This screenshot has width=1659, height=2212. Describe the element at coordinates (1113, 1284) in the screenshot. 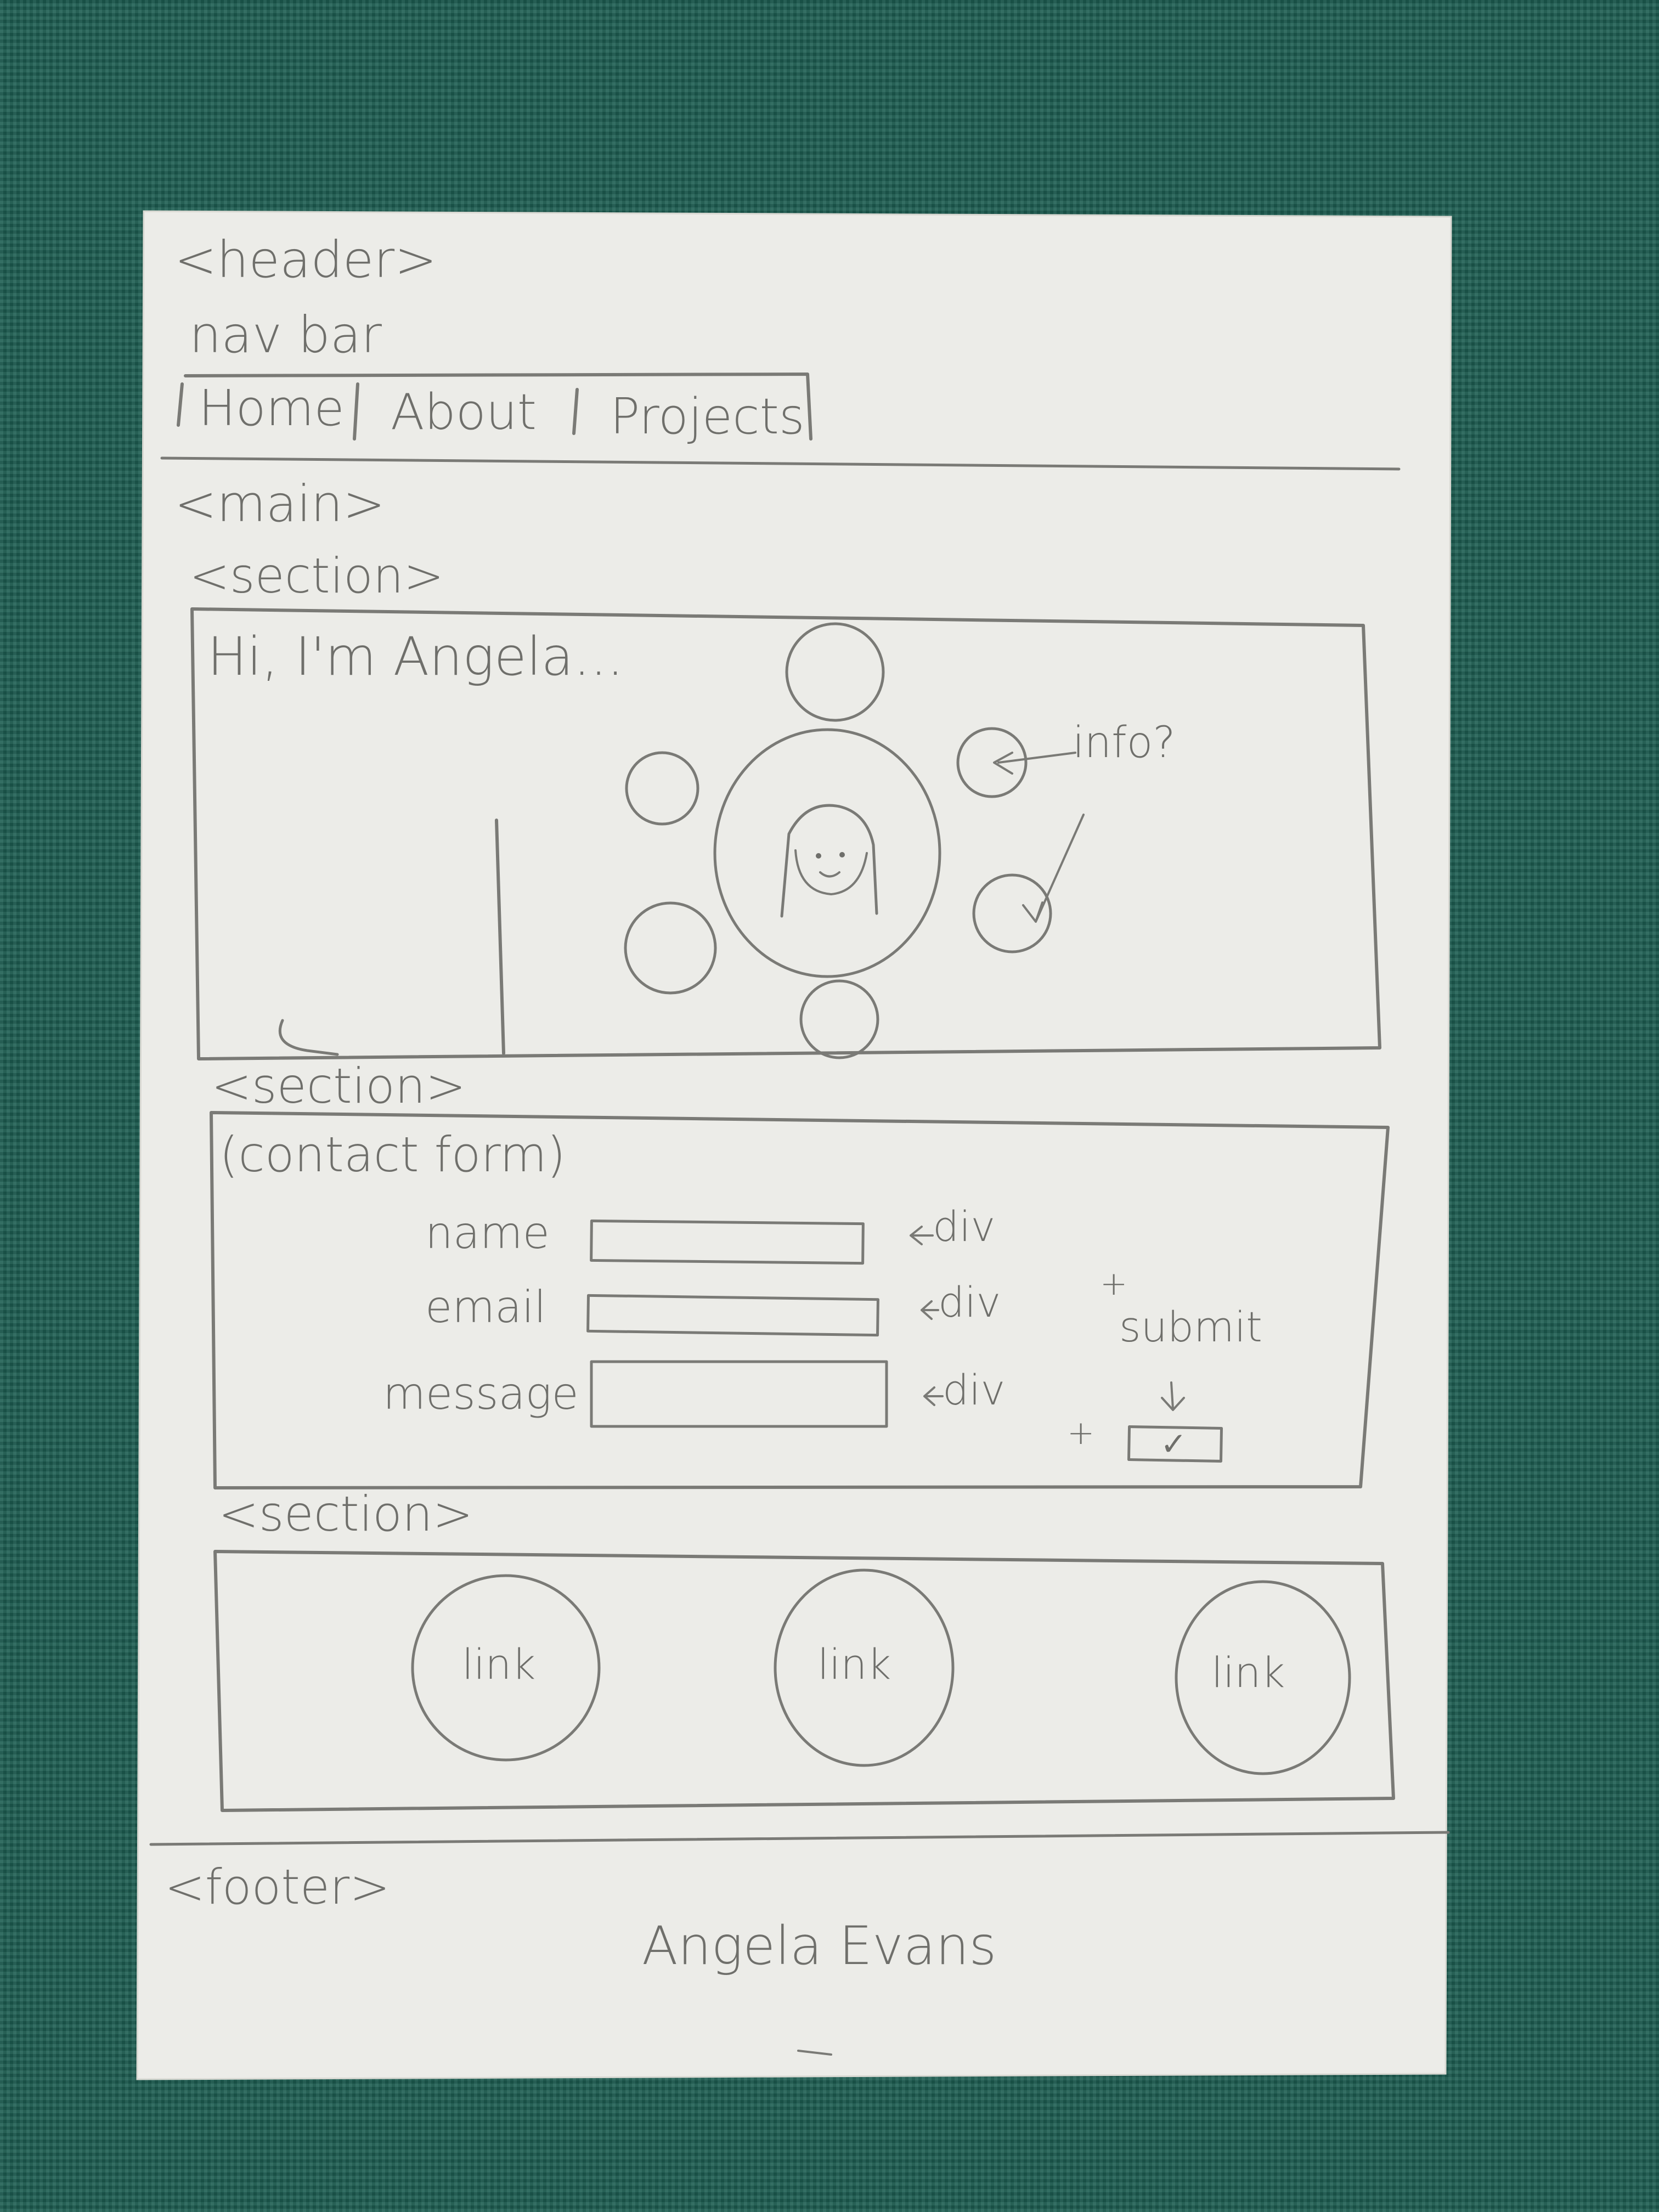

I see `plus-mark-top: +` at that location.